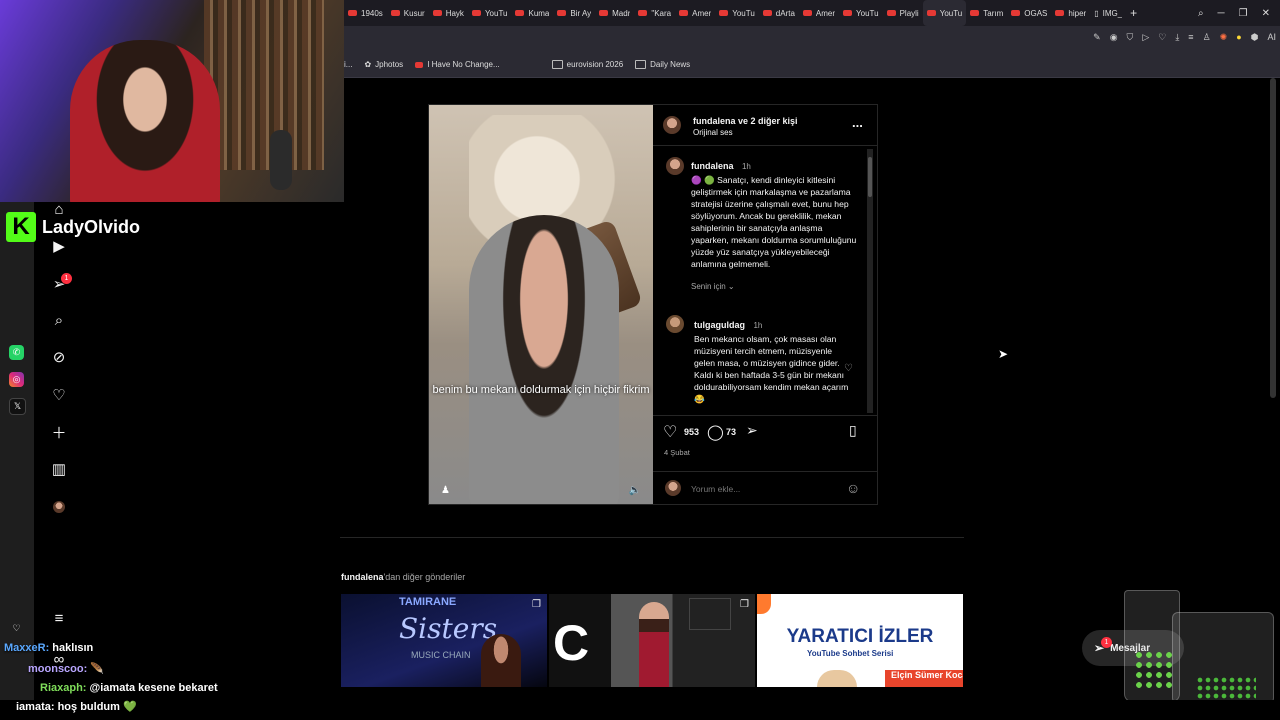  What do you see at coordinates (654, 13) in the screenshot?
I see `browser-tab: "Kara` at bounding box center [654, 13].